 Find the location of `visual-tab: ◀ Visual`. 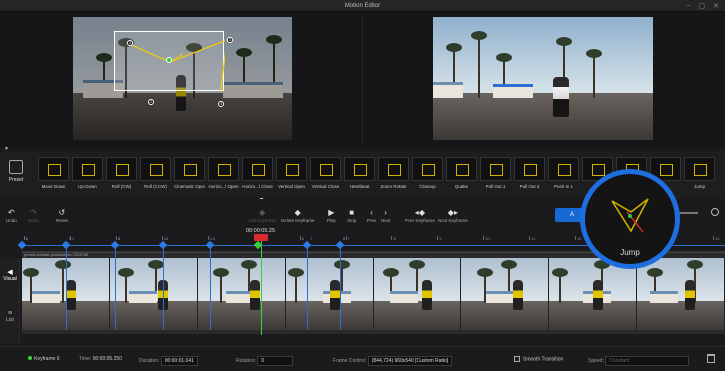

visual-tab: ◀ Visual is located at coordinates (10, 275).